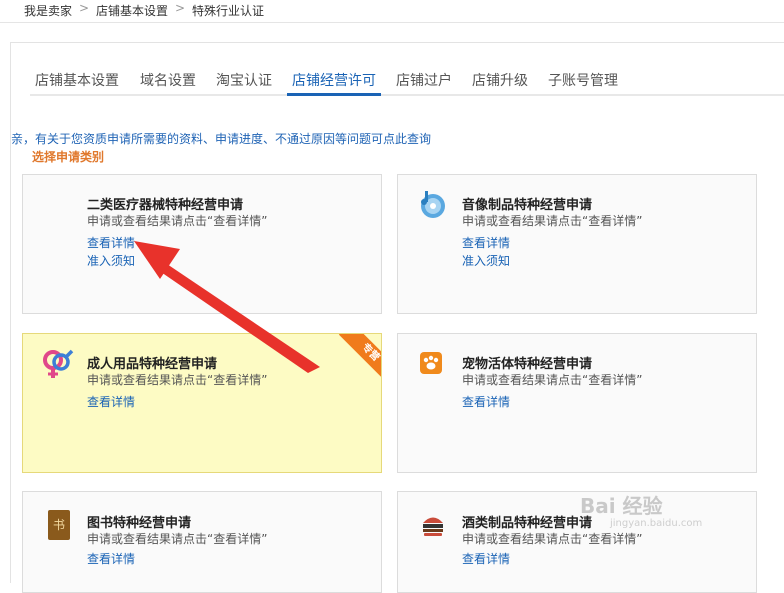  I want to click on exclusive-ribbon: 专营, so click(359, 359).